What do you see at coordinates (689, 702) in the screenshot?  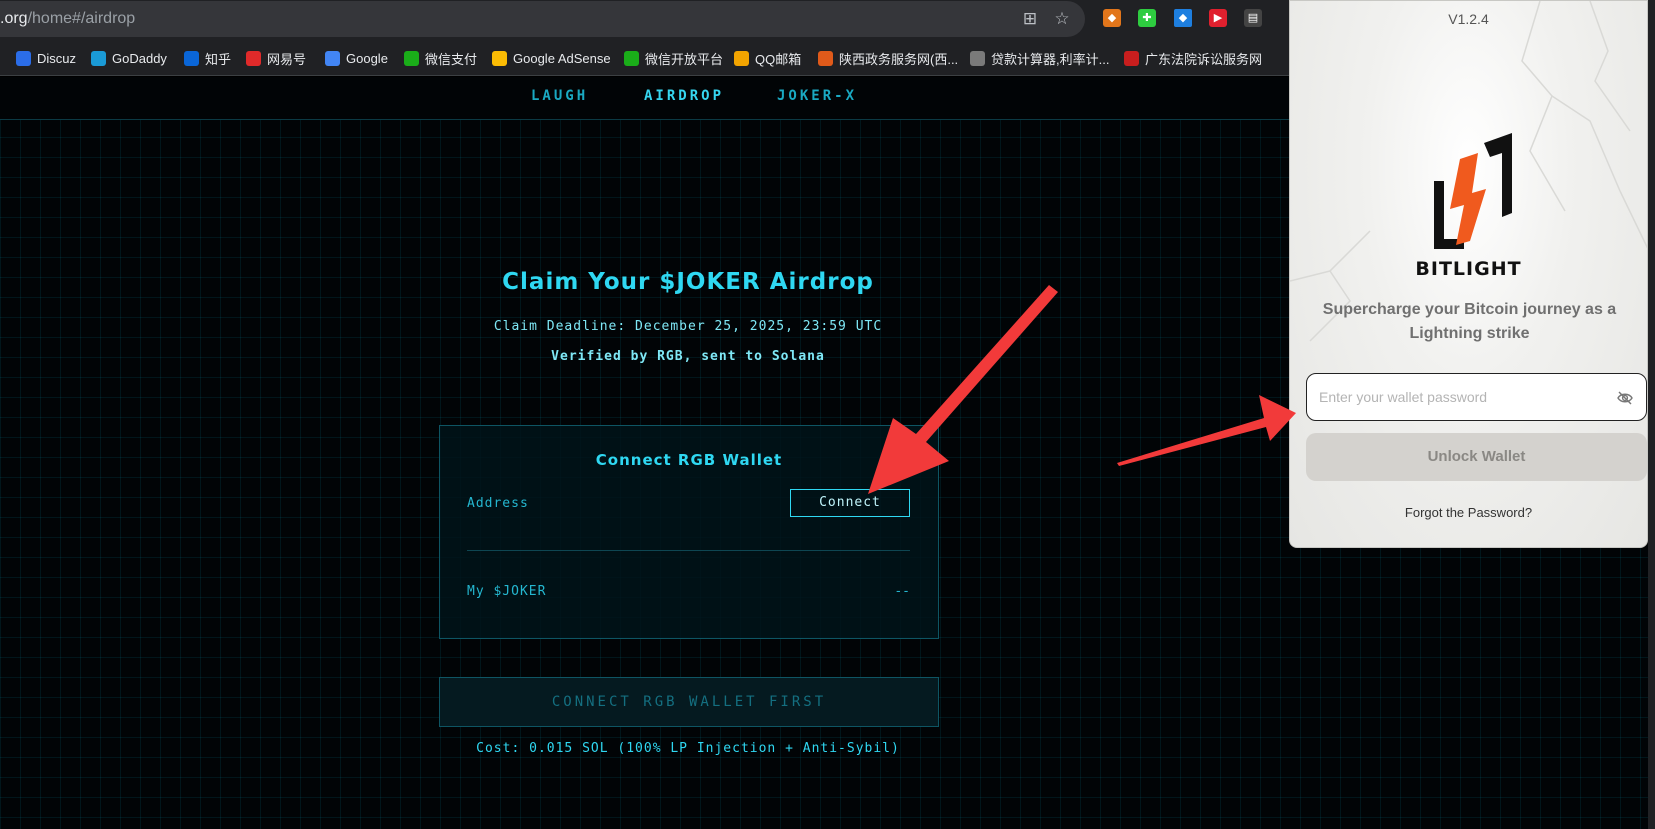 I see `claim-button: CONNECT RGB WALLET FIRST` at bounding box center [689, 702].